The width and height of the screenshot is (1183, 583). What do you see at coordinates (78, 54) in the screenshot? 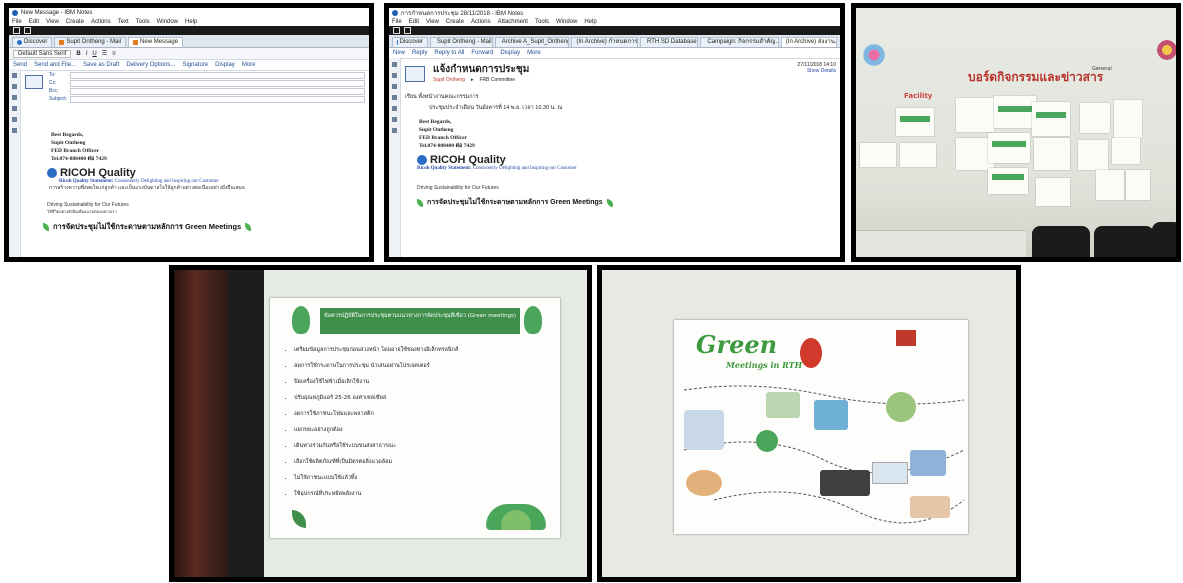
I see `bold-icon: B` at bounding box center [78, 54].